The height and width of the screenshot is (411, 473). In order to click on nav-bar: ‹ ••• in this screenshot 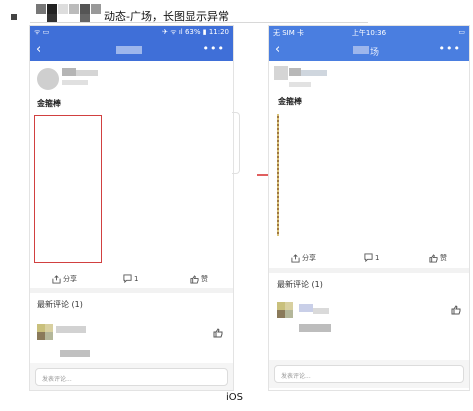, I will do `click(131, 50)`.